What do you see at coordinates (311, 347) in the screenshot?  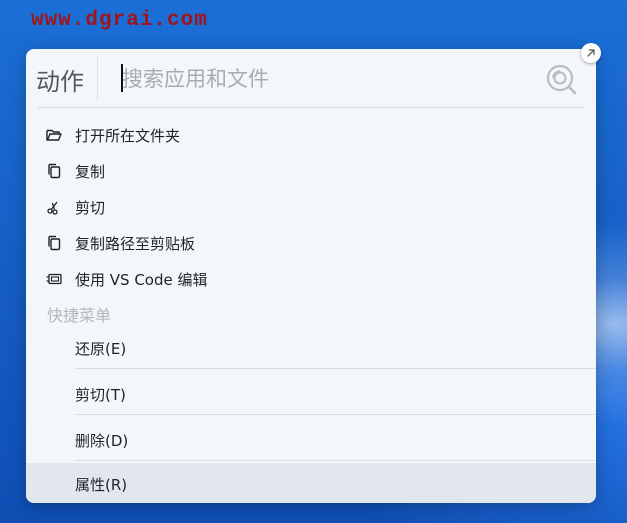 I see `quick-item-restore: 还原(E)` at bounding box center [311, 347].